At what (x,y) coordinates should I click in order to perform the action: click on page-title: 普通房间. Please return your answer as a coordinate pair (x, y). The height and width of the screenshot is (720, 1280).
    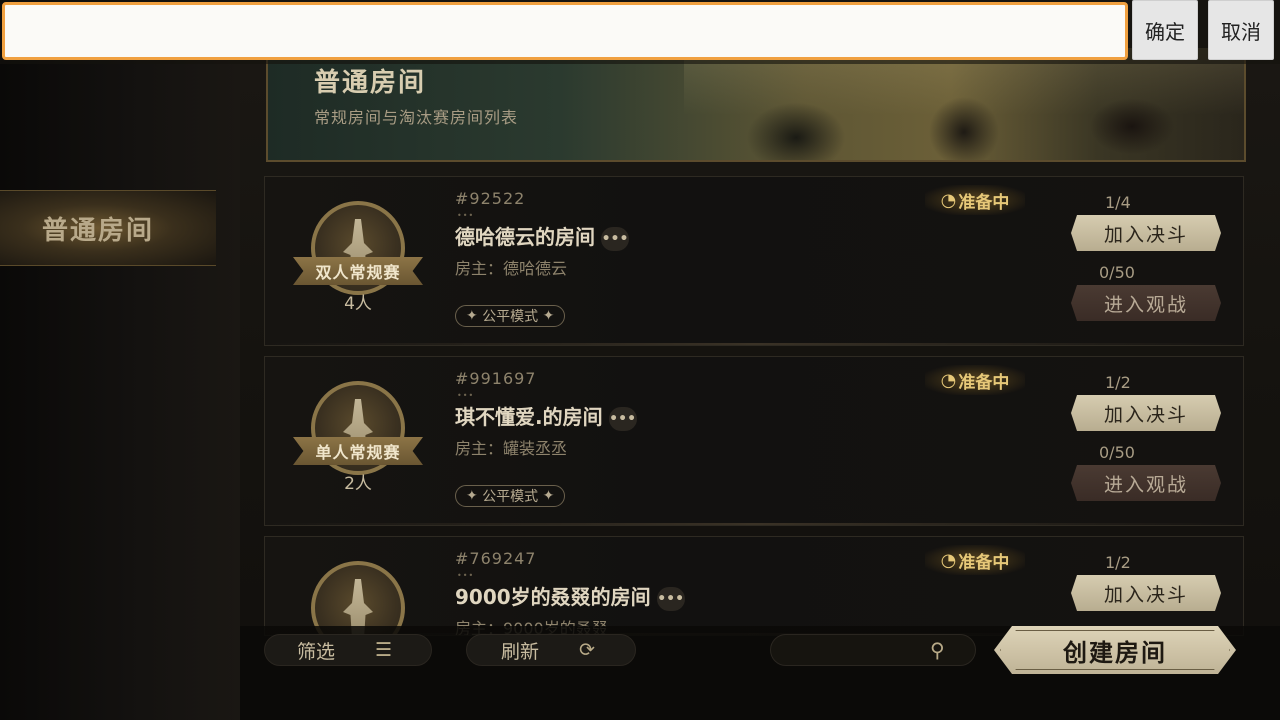
    Looking at the image, I should click on (370, 83).